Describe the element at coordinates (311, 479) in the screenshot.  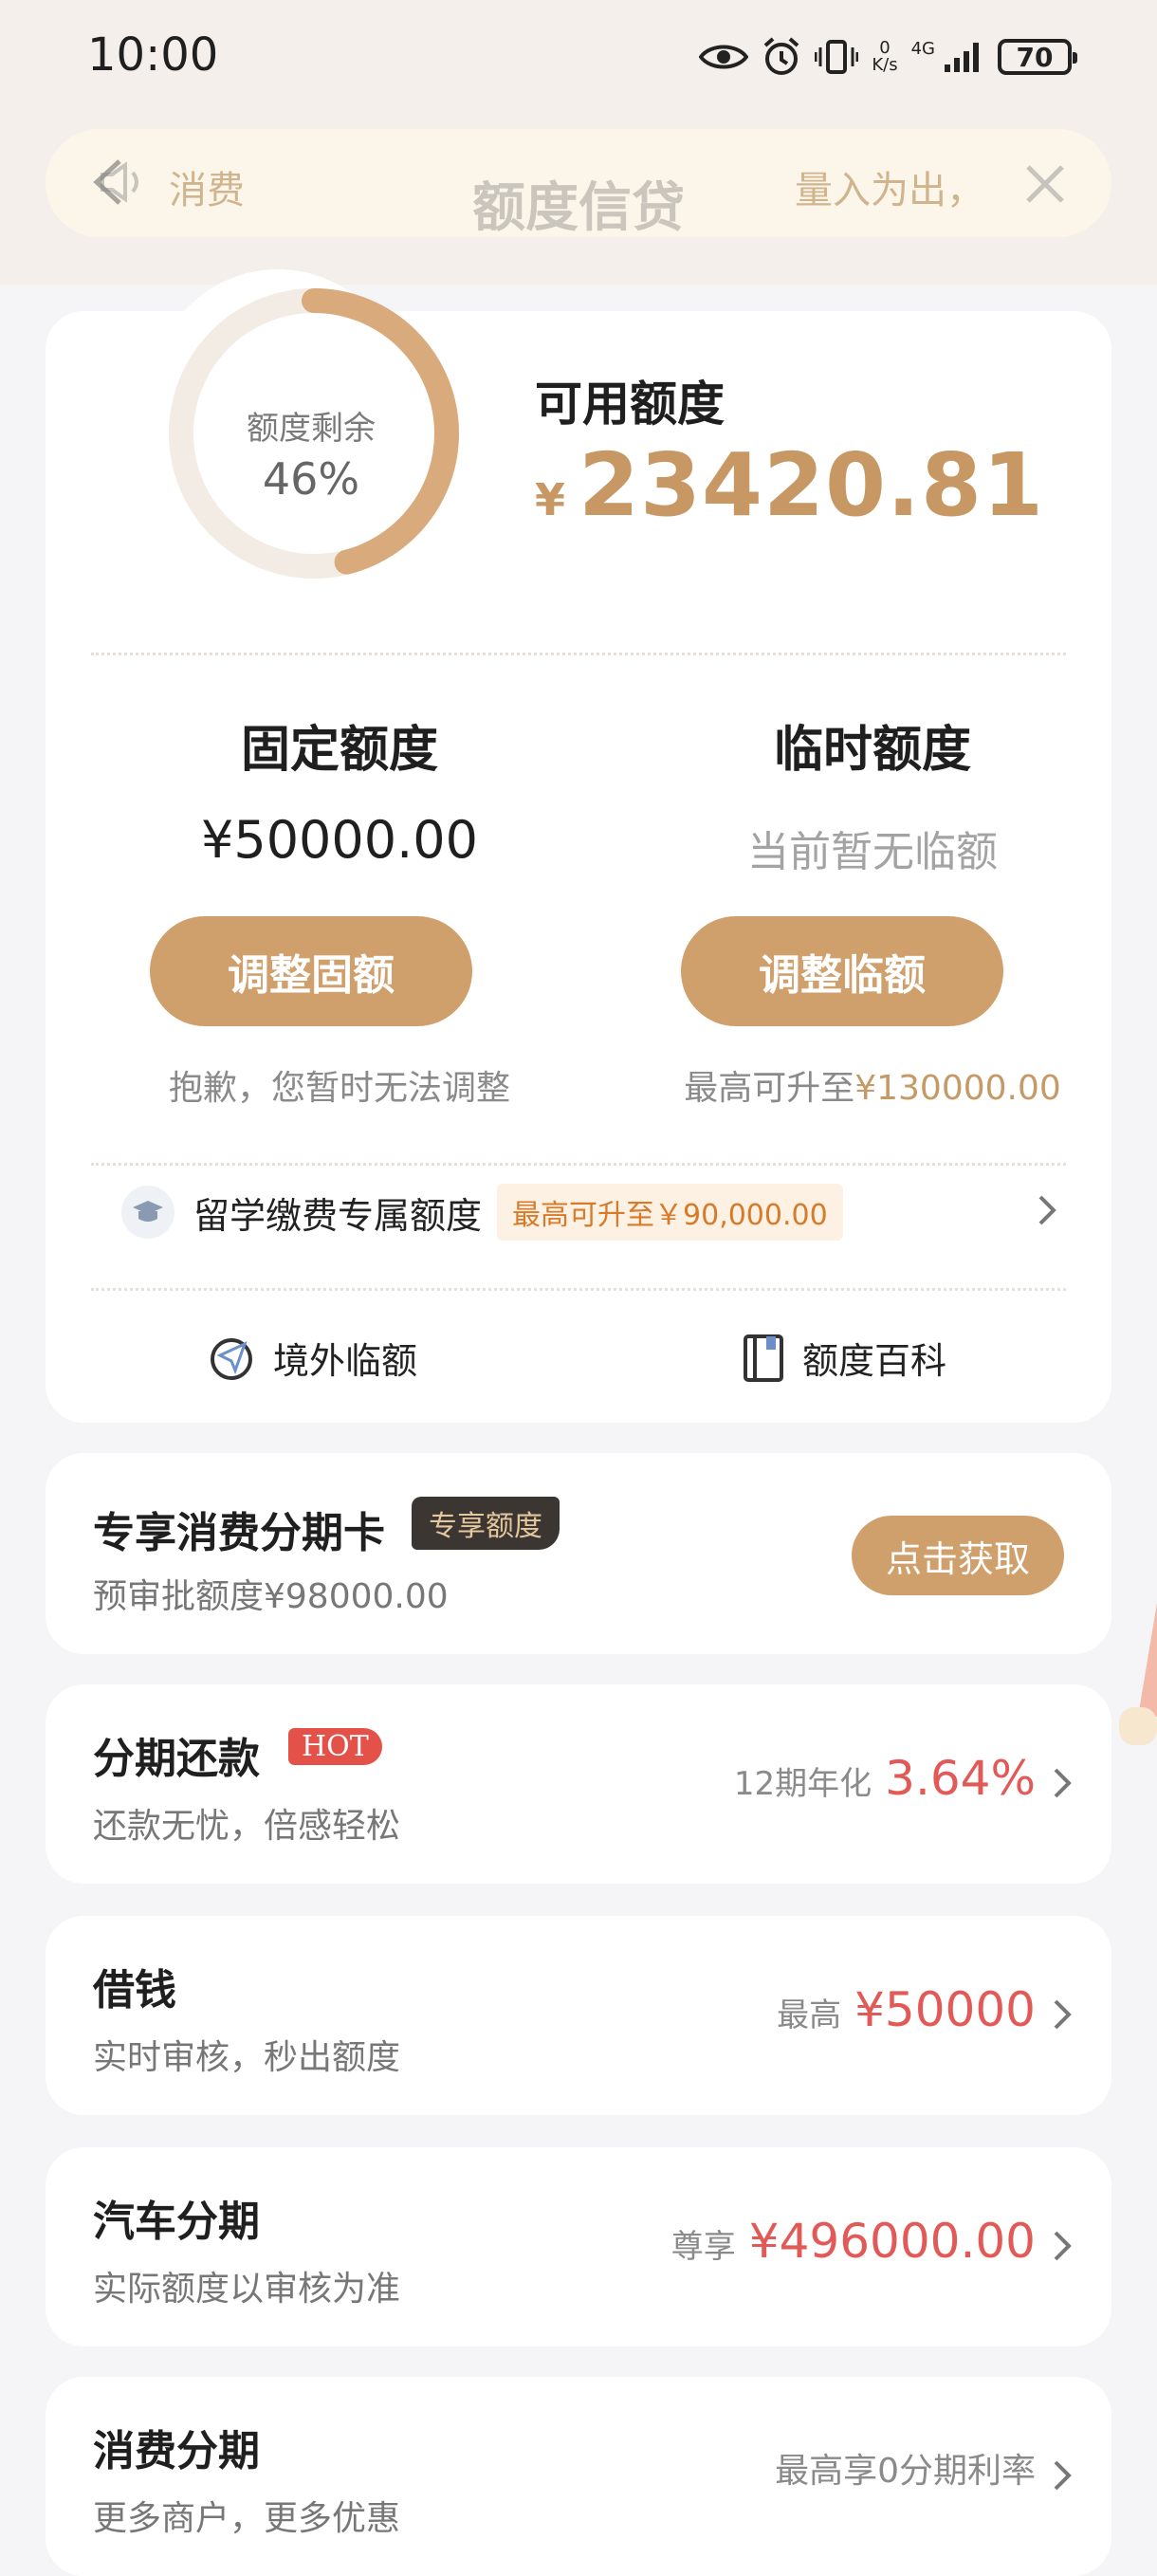
I see `ring-percent: 46%` at that location.